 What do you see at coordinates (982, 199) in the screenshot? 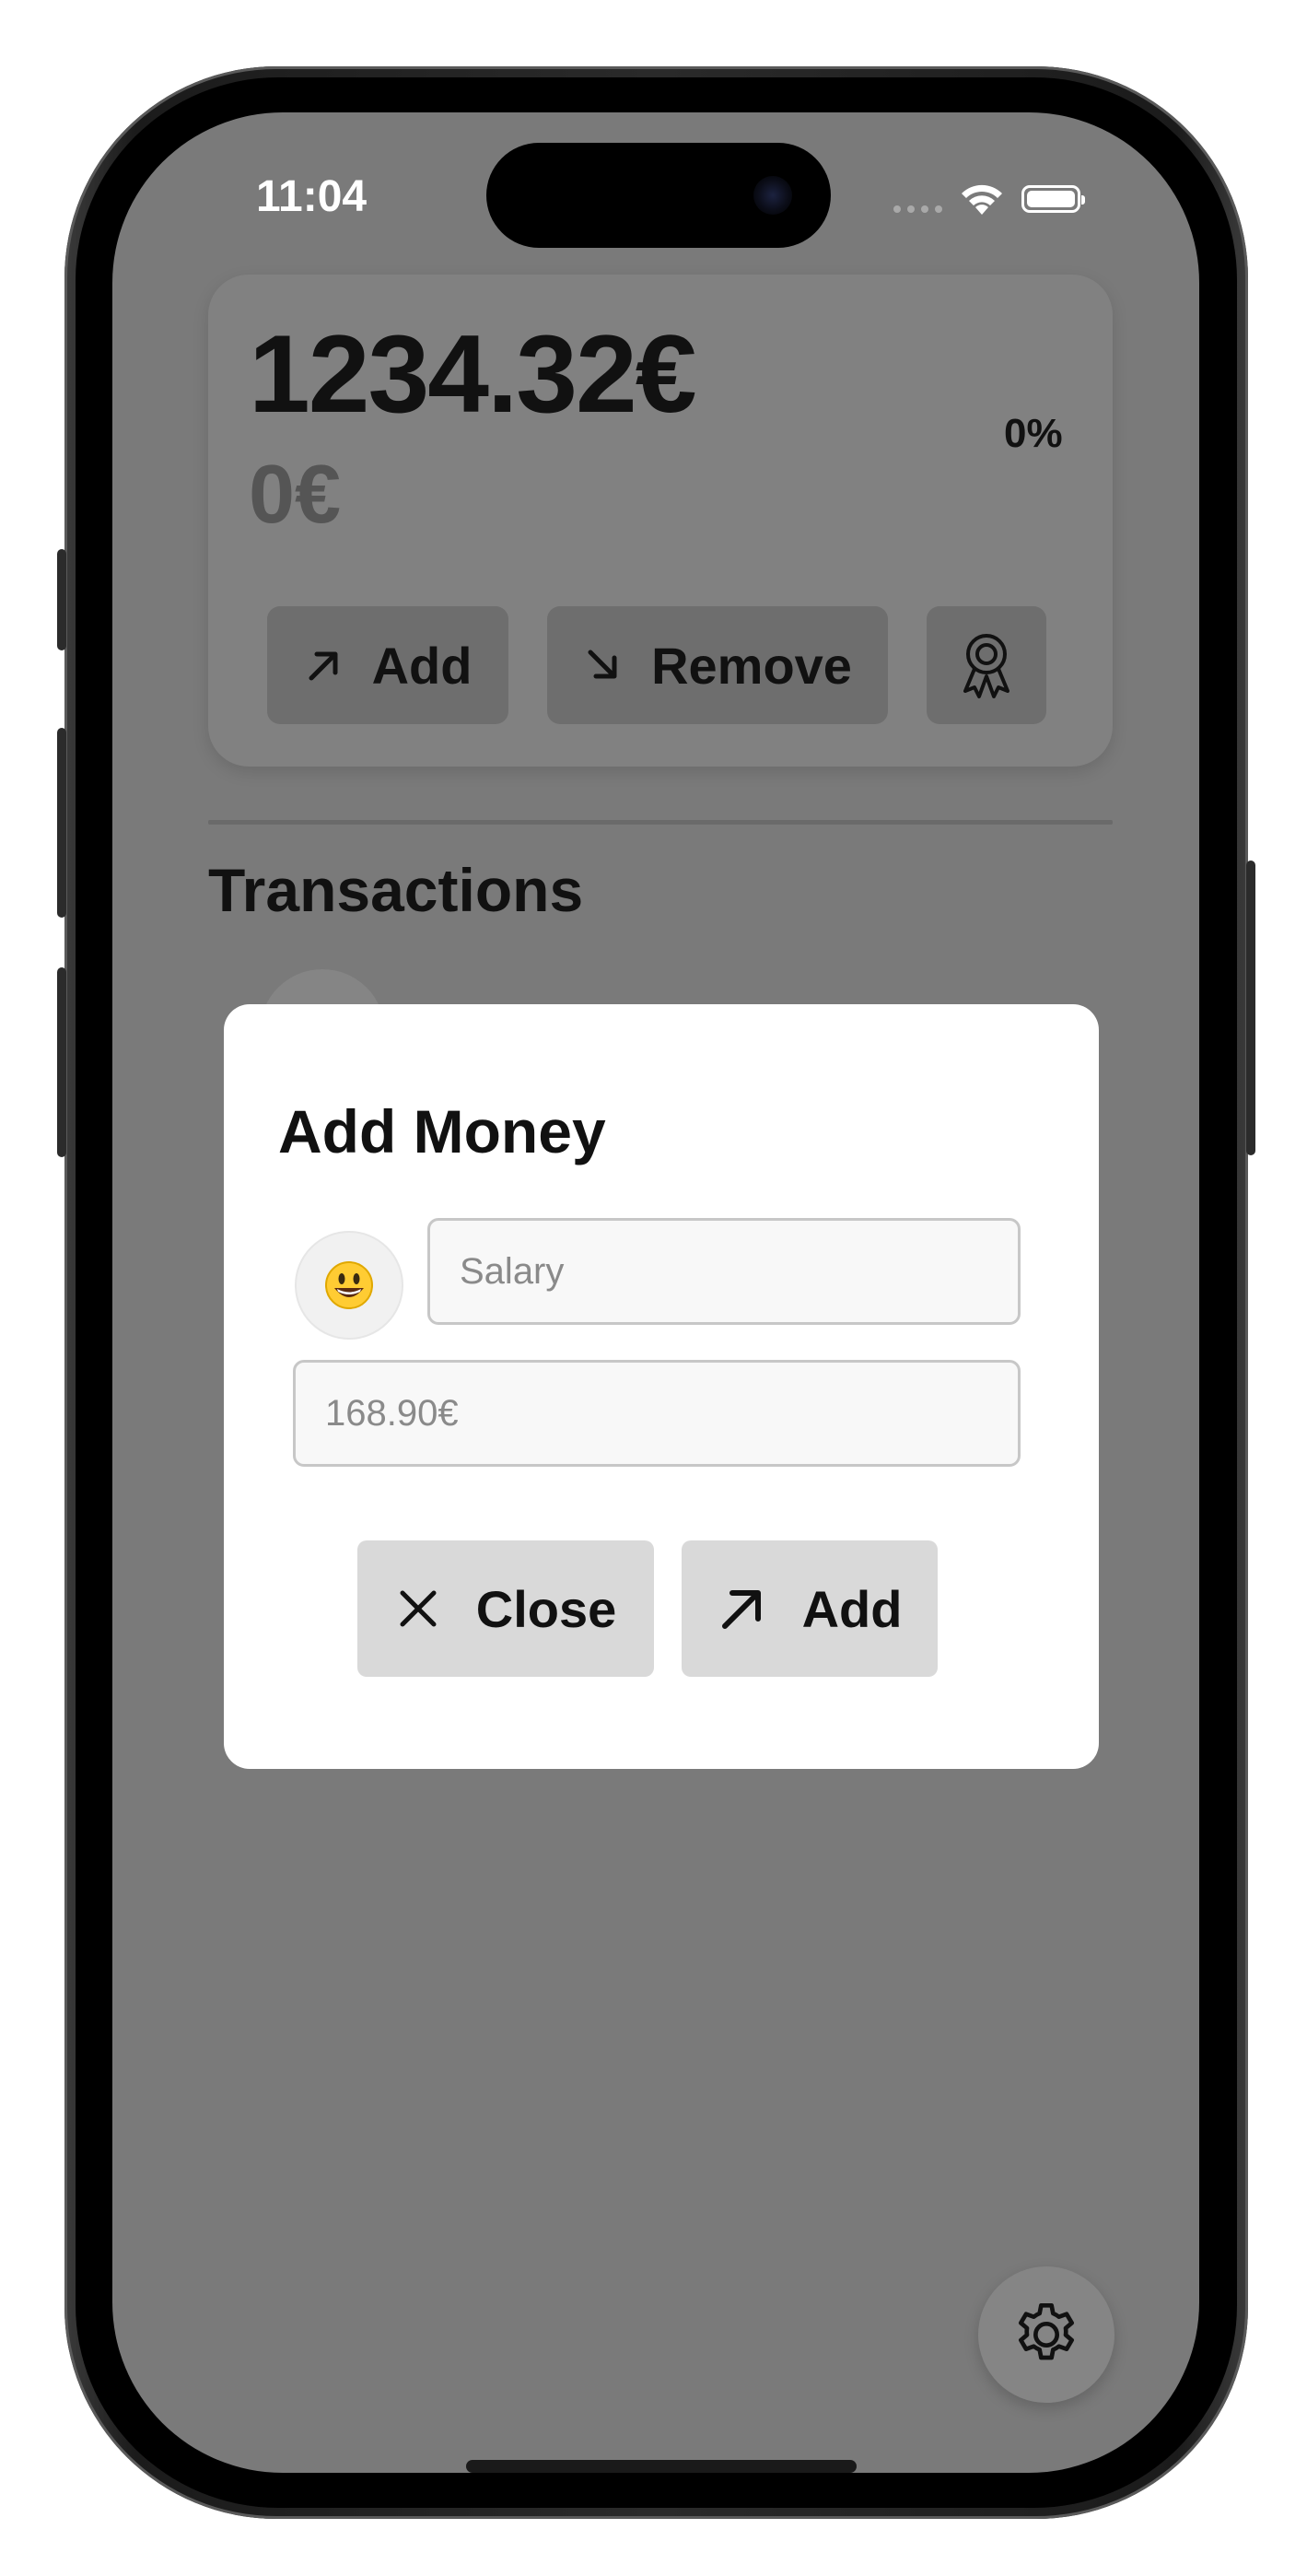
I see `wifi-icon` at bounding box center [982, 199].